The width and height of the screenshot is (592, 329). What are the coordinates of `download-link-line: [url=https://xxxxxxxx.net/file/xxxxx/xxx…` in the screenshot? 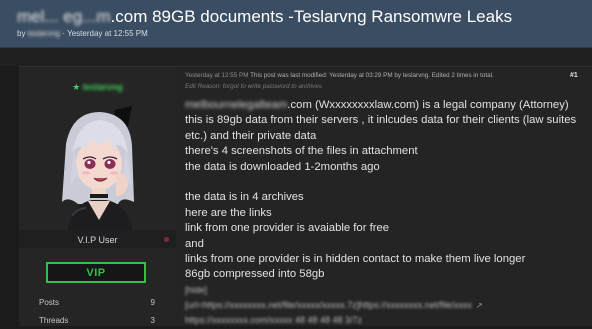 It's located at (385, 305).